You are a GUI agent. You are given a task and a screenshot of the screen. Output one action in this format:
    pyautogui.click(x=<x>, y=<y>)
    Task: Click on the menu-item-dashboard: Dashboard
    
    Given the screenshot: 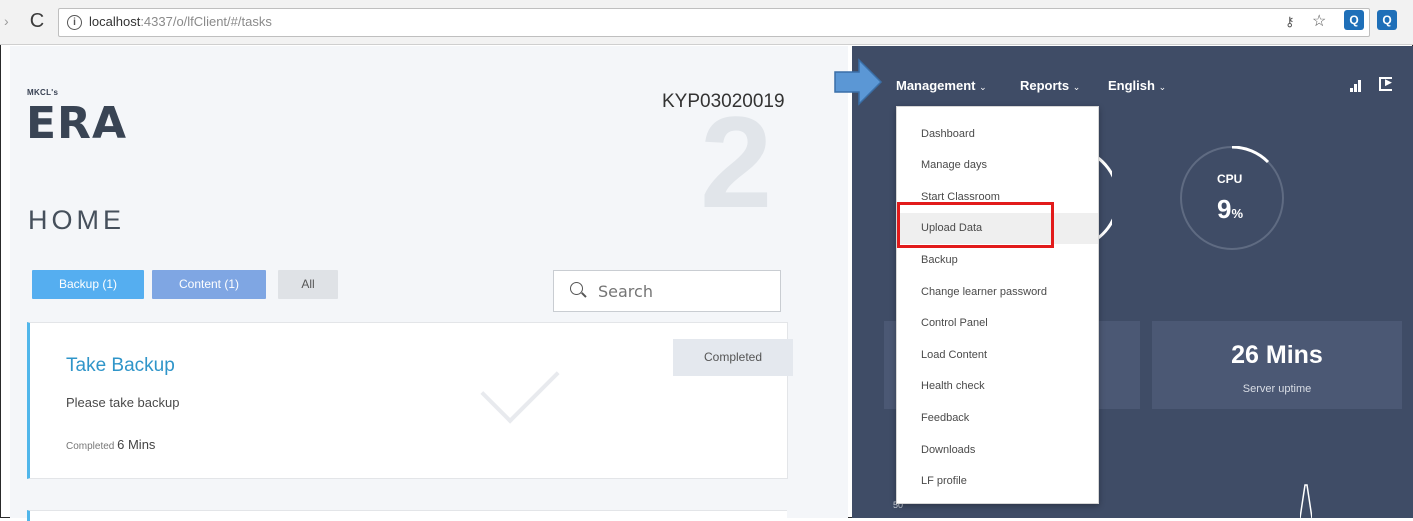 What is the action you would take?
    pyautogui.click(x=997, y=134)
    